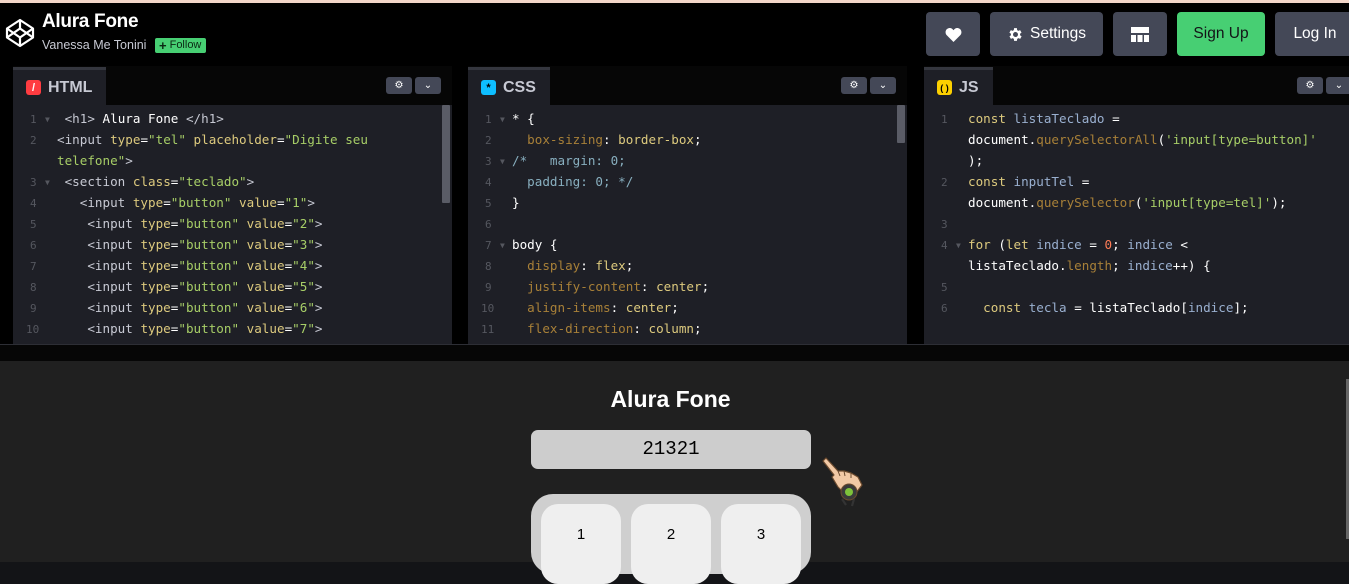 This screenshot has height=584, width=1349. I want to click on code-line: <input type="button" value="5">, so click(205, 286).